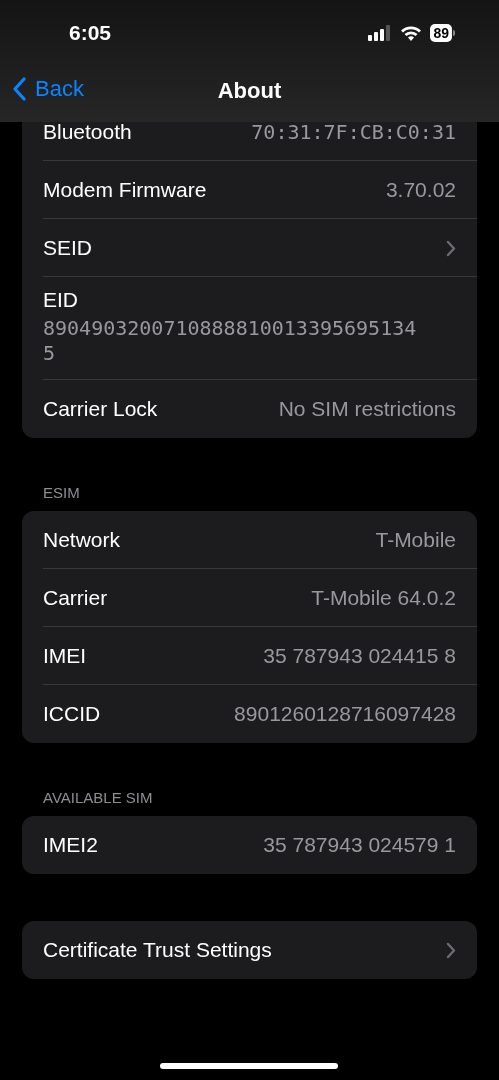  I want to click on back-button: Back, so click(48, 89).